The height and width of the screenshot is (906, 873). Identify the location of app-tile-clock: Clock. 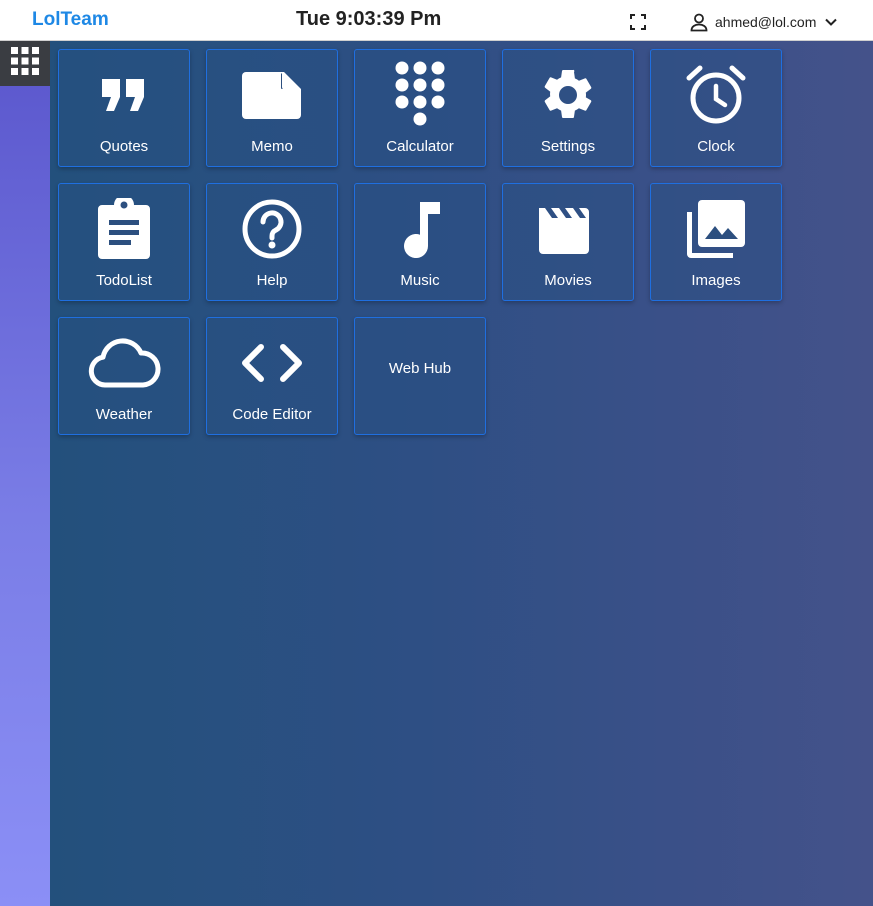
(716, 108).